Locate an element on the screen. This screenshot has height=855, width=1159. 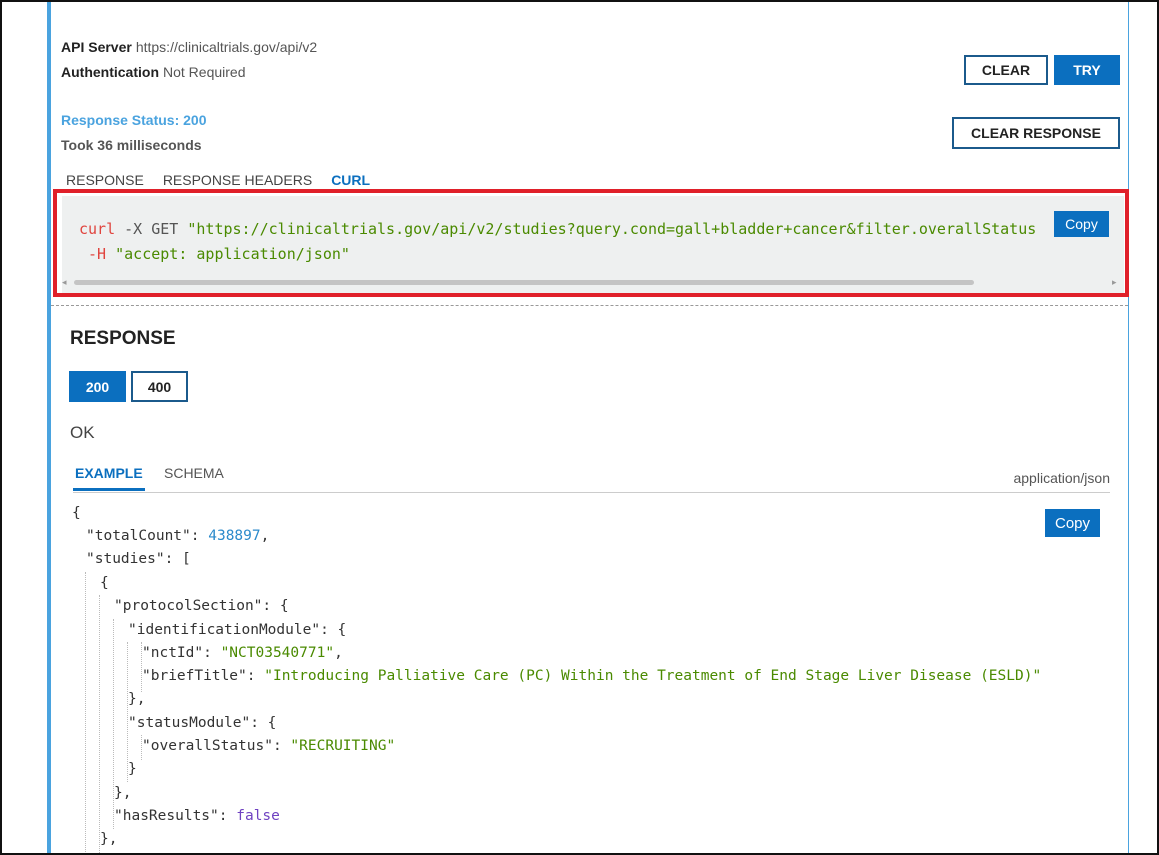
json-line: "totalCount": 438897, is located at coordinates (178, 536).